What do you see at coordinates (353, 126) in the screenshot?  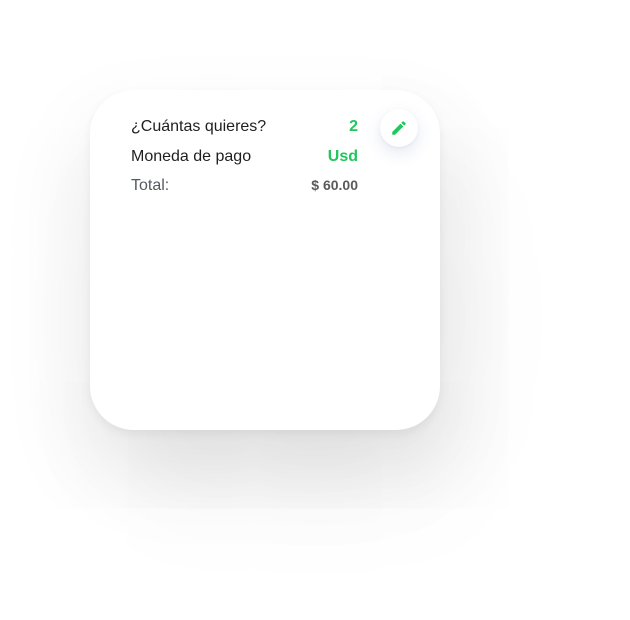 I see `quantity-value: 2` at bounding box center [353, 126].